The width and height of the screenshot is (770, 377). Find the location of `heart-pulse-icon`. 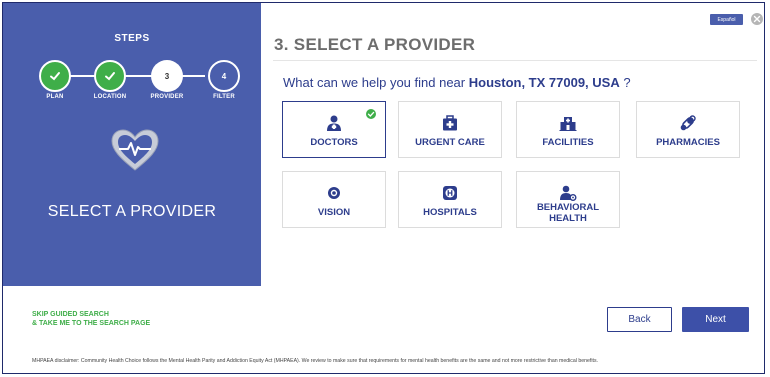

heart-pulse-icon is located at coordinates (135, 150).